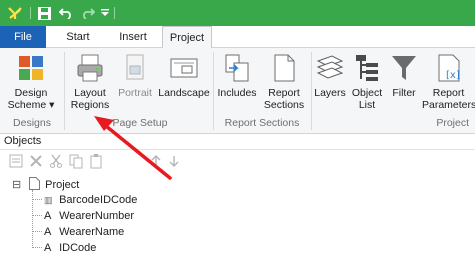 This screenshot has height=272, width=475. I want to click on layout-regions-label-2: Regions, so click(90, 105).